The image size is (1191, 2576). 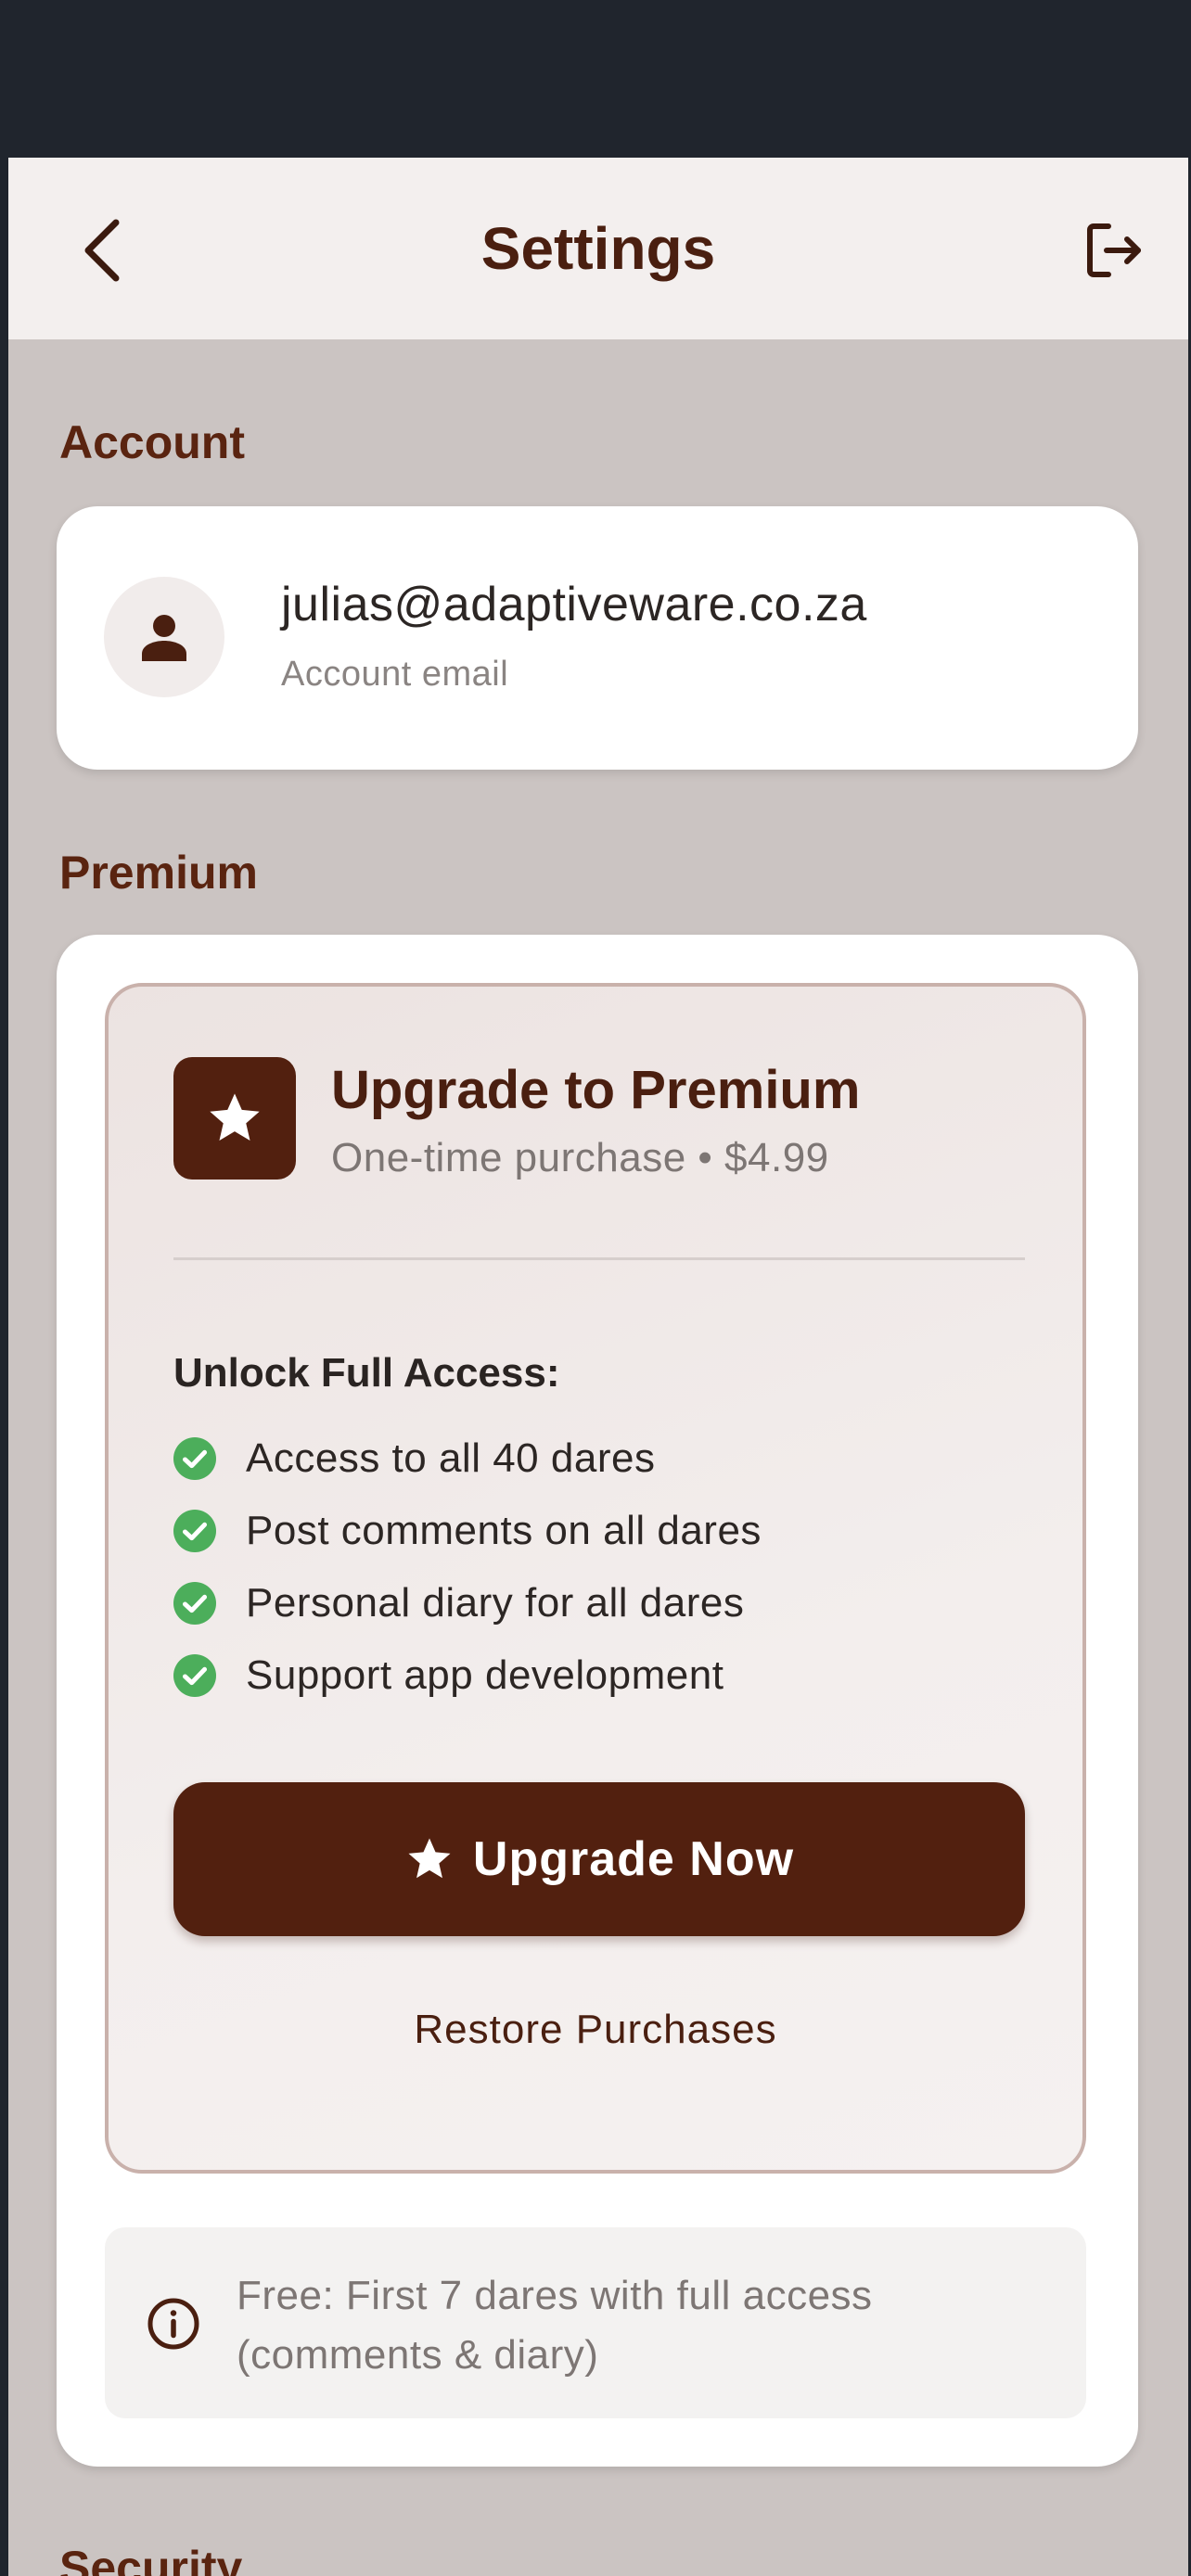 What do you see at coordinates (633, 1859) in the screenshot?
I see `upgrade-now-label: Upgrade Now` at bounding box center [633, 1859].